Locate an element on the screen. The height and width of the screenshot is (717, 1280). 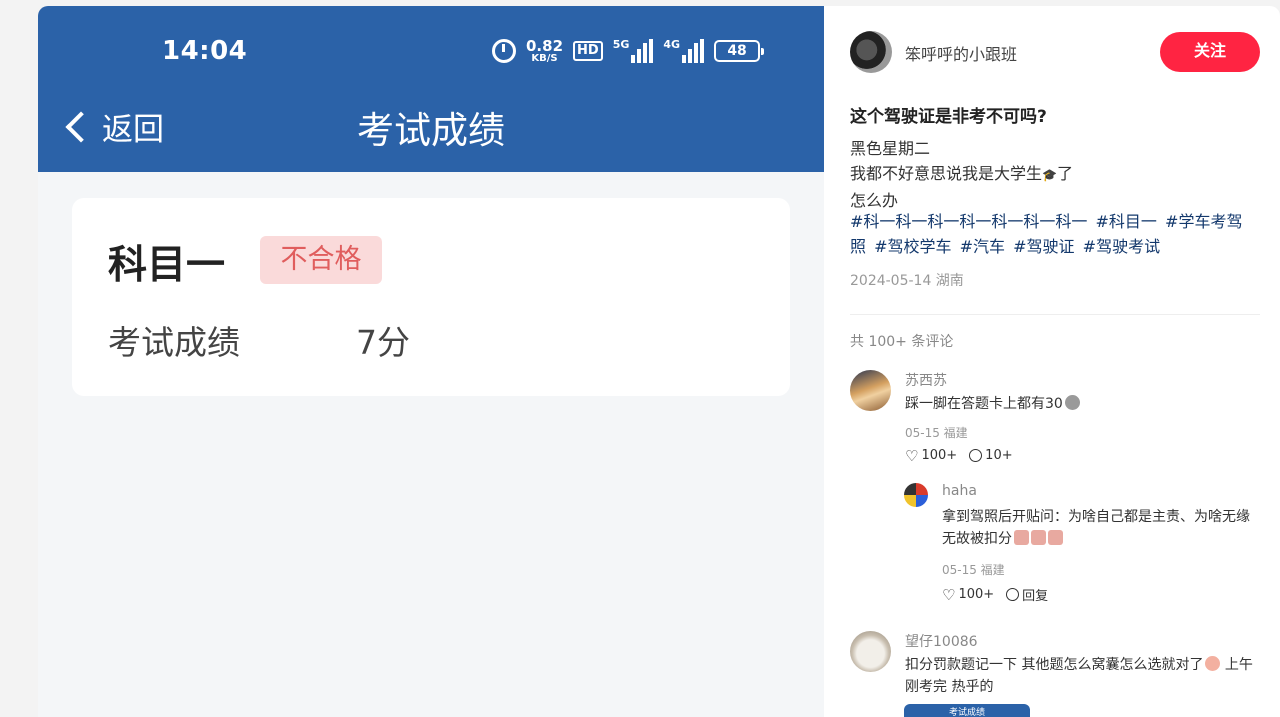
reply-count-button: 10+ is located at coordinates (991, 455).